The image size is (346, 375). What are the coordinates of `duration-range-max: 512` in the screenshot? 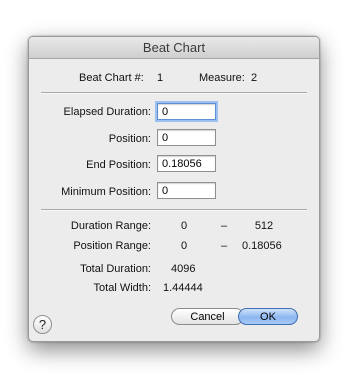 It's located at (264, 226).